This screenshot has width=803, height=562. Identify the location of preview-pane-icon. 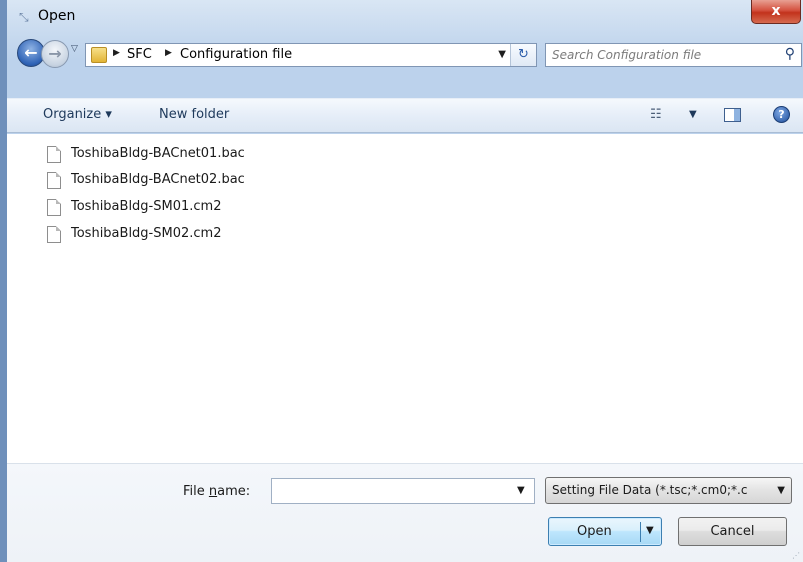
(732, 115).